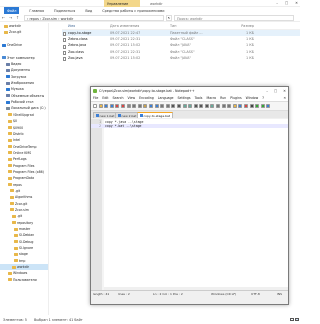 This screenshot has width=320, height=324. What do you see at coordinates (106, 105) in the screenshot?
I see `save-icon` at bounding box center [106, 105].